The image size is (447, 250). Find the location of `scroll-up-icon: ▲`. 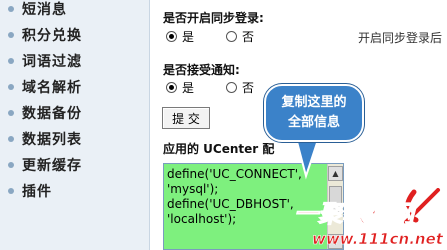

scroll-up-icon: ▲ is located at coordinates (335, 173).